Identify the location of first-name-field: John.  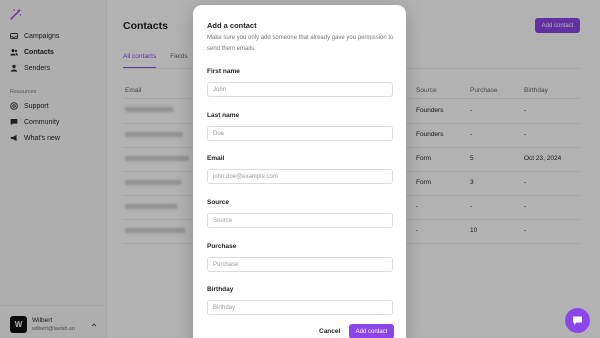
(300, 89).